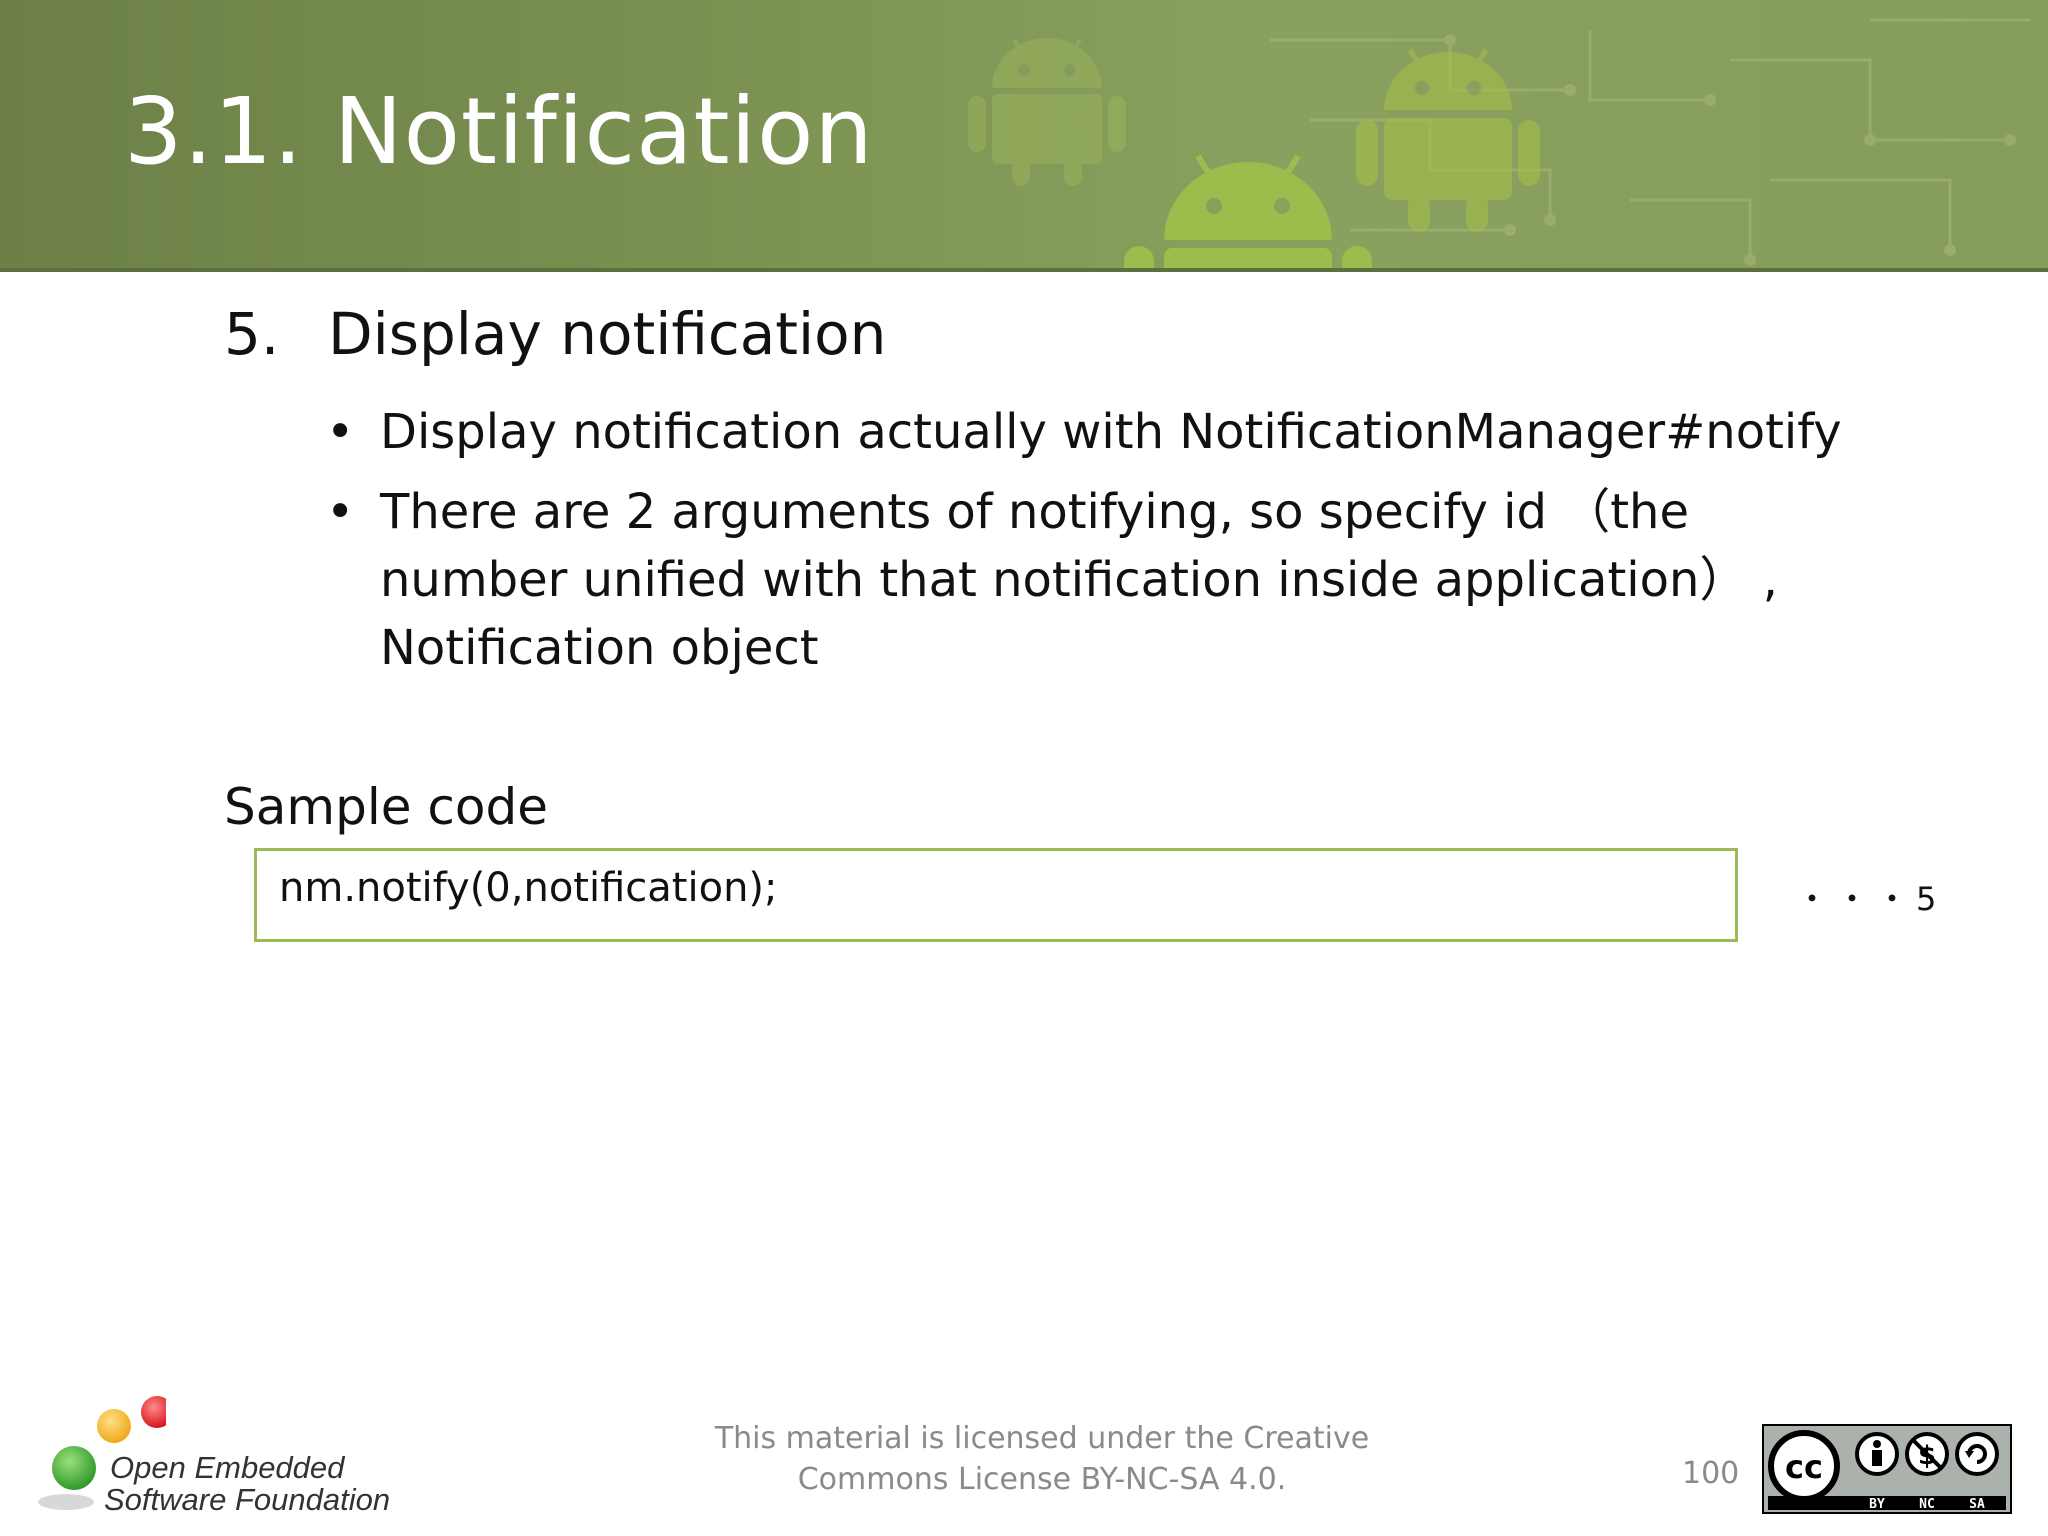  What do you see at coordinates (247, 1499) in the screenshot?
I see `logo-text-line2: Software Foundation` at bounding box center [247, 1499].